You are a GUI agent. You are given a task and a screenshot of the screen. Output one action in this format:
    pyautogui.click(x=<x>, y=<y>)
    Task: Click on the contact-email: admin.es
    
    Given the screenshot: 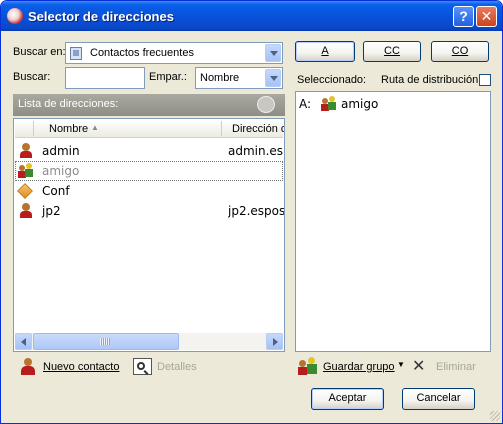 What is the action you would take?
    pyautogui.click(x=256, y=151)
    